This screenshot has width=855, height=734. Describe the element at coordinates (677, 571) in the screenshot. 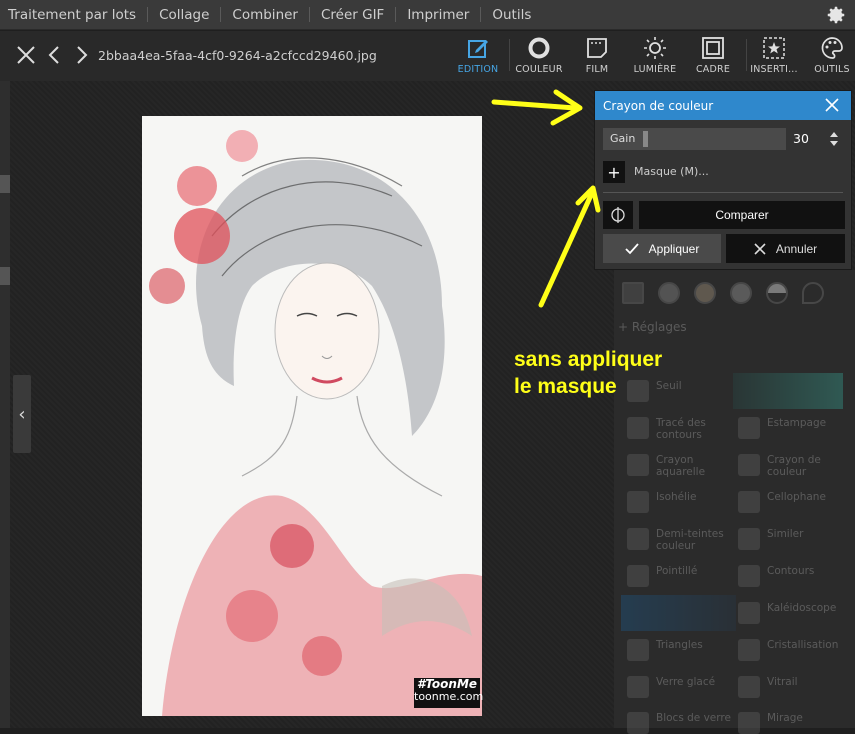

I see `effect-label: Pointillé` at that location.